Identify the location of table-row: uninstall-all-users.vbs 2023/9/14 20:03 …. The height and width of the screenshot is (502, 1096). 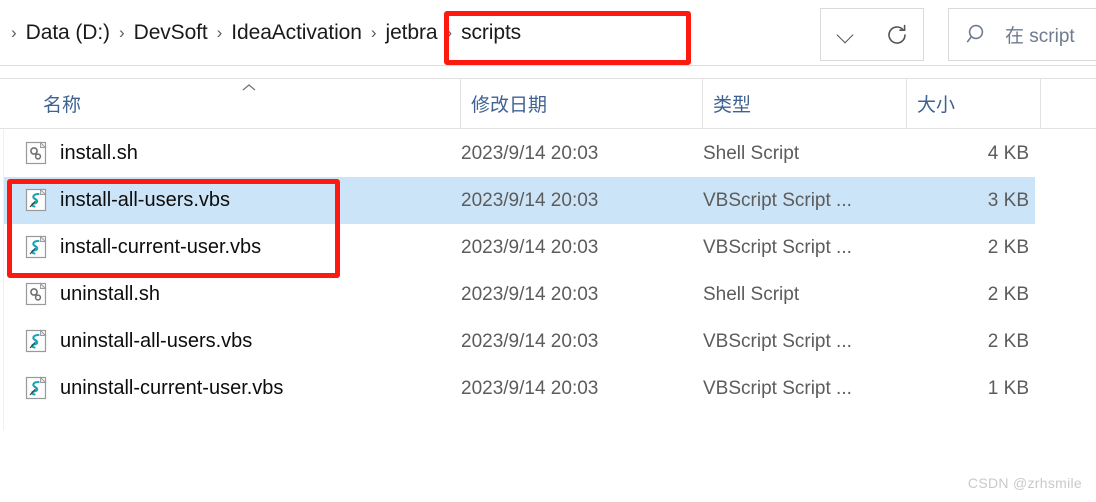
(519, 341).